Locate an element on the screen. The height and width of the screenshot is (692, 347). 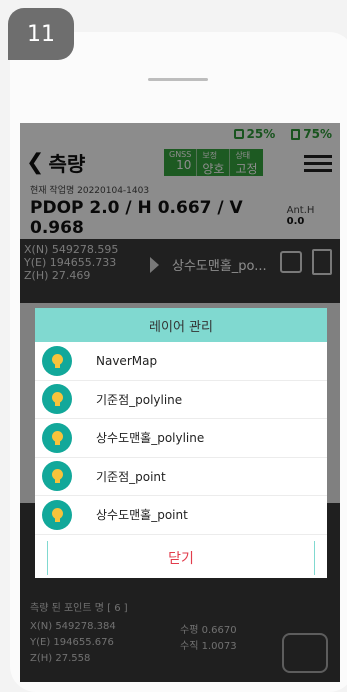
sheet-grabber is located at coordinates (178, 79).